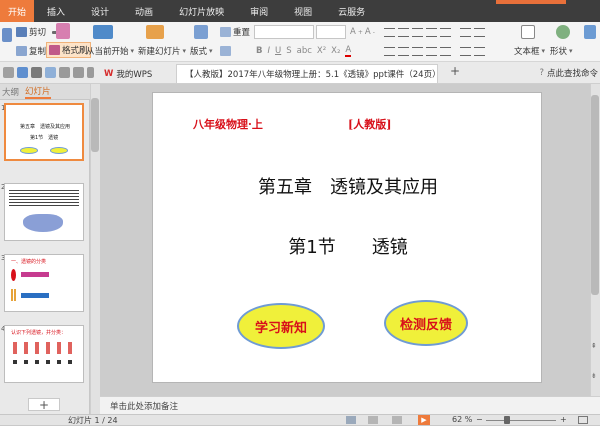  What do you see at coordinates (44, 405) in the screenshot?
I see `add-slide-button: +` at bounding box center [44, 405].